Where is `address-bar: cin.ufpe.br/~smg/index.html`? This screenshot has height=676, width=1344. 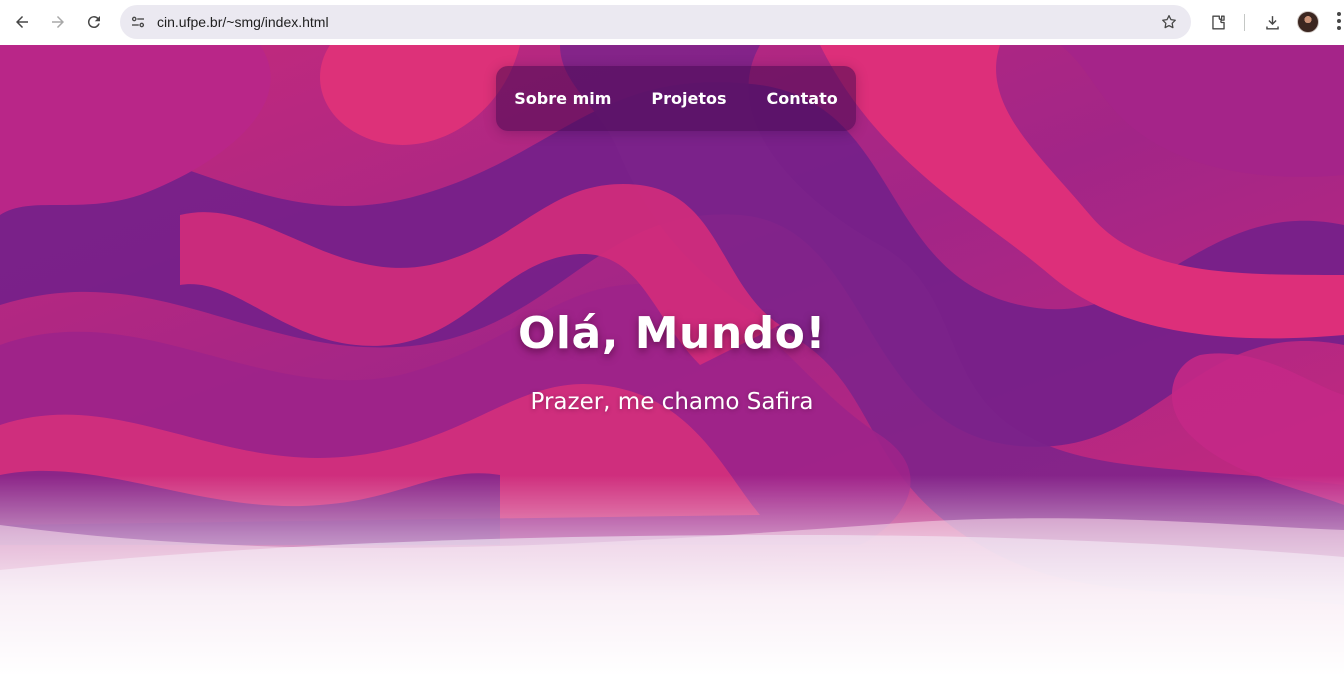 address-bar: cin.ufpe.br/~smg/index.html is located at coordinates (655, 22).